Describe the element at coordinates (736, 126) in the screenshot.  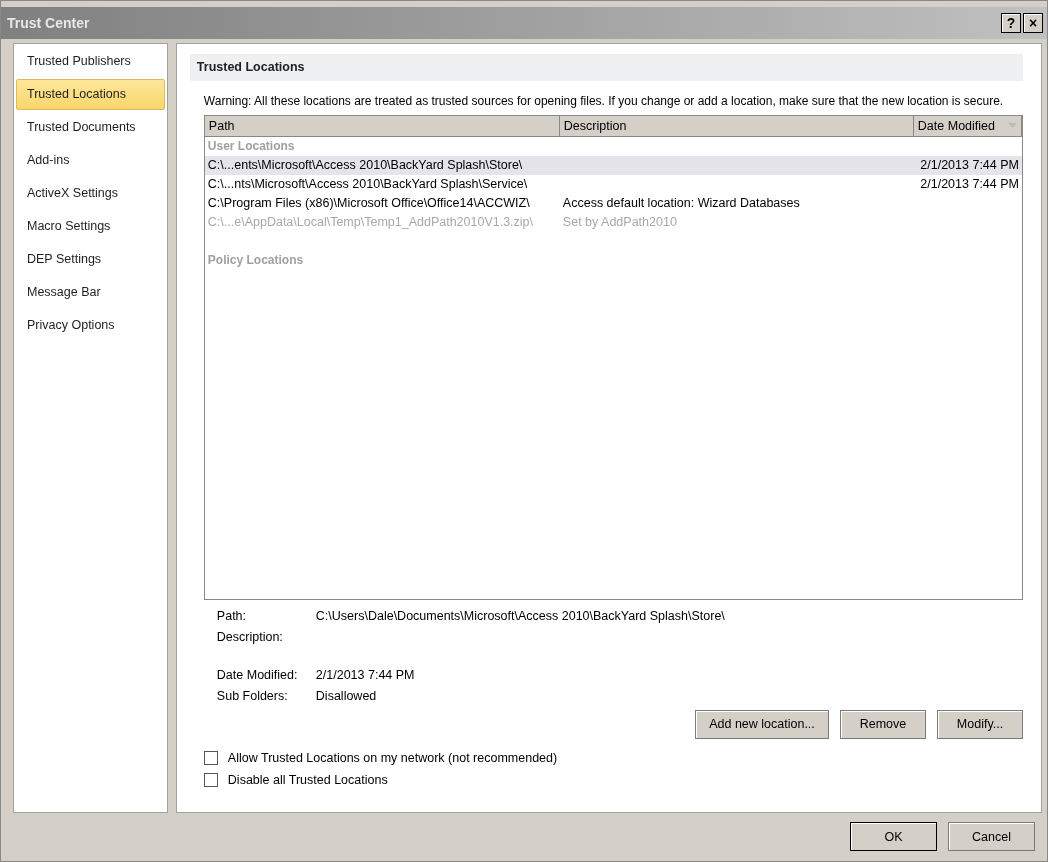
I see `column-header: Description` at that location.